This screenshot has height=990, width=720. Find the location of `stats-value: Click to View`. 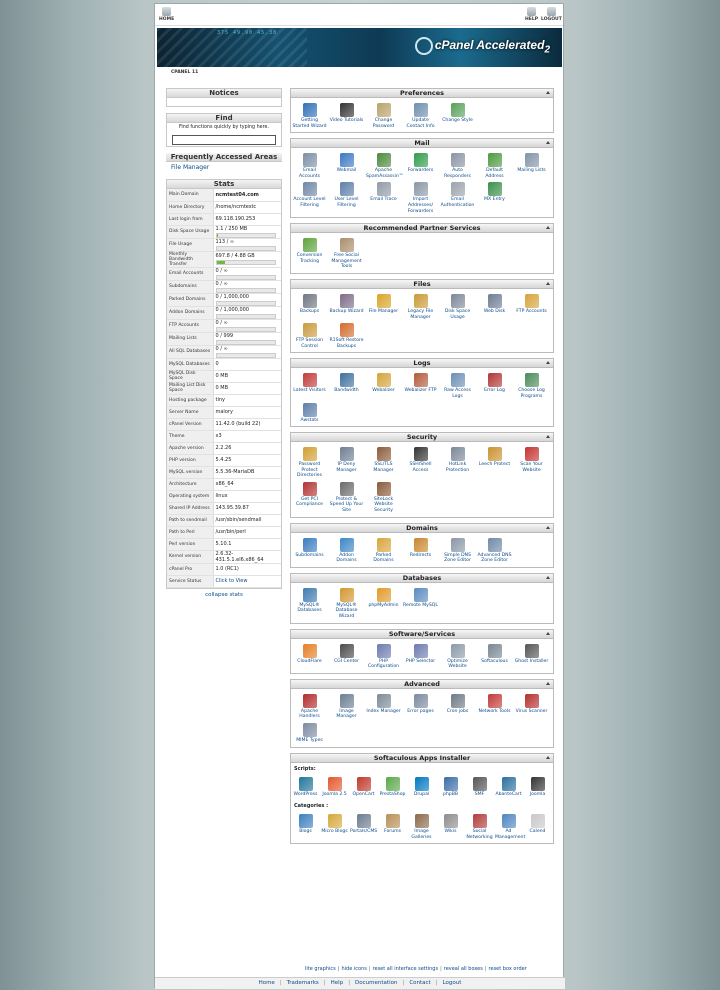

stats-value: Click to View is located at coordinates (247, 581).